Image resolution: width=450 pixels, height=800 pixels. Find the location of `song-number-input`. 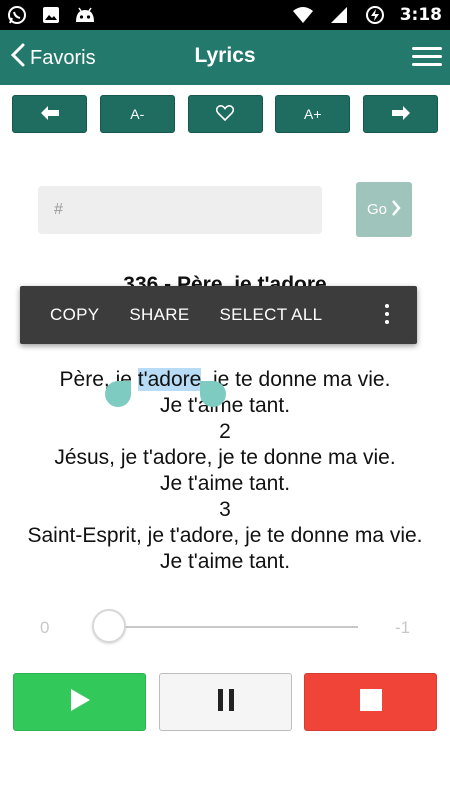

song-number-input is located at coordinates (180, 210).